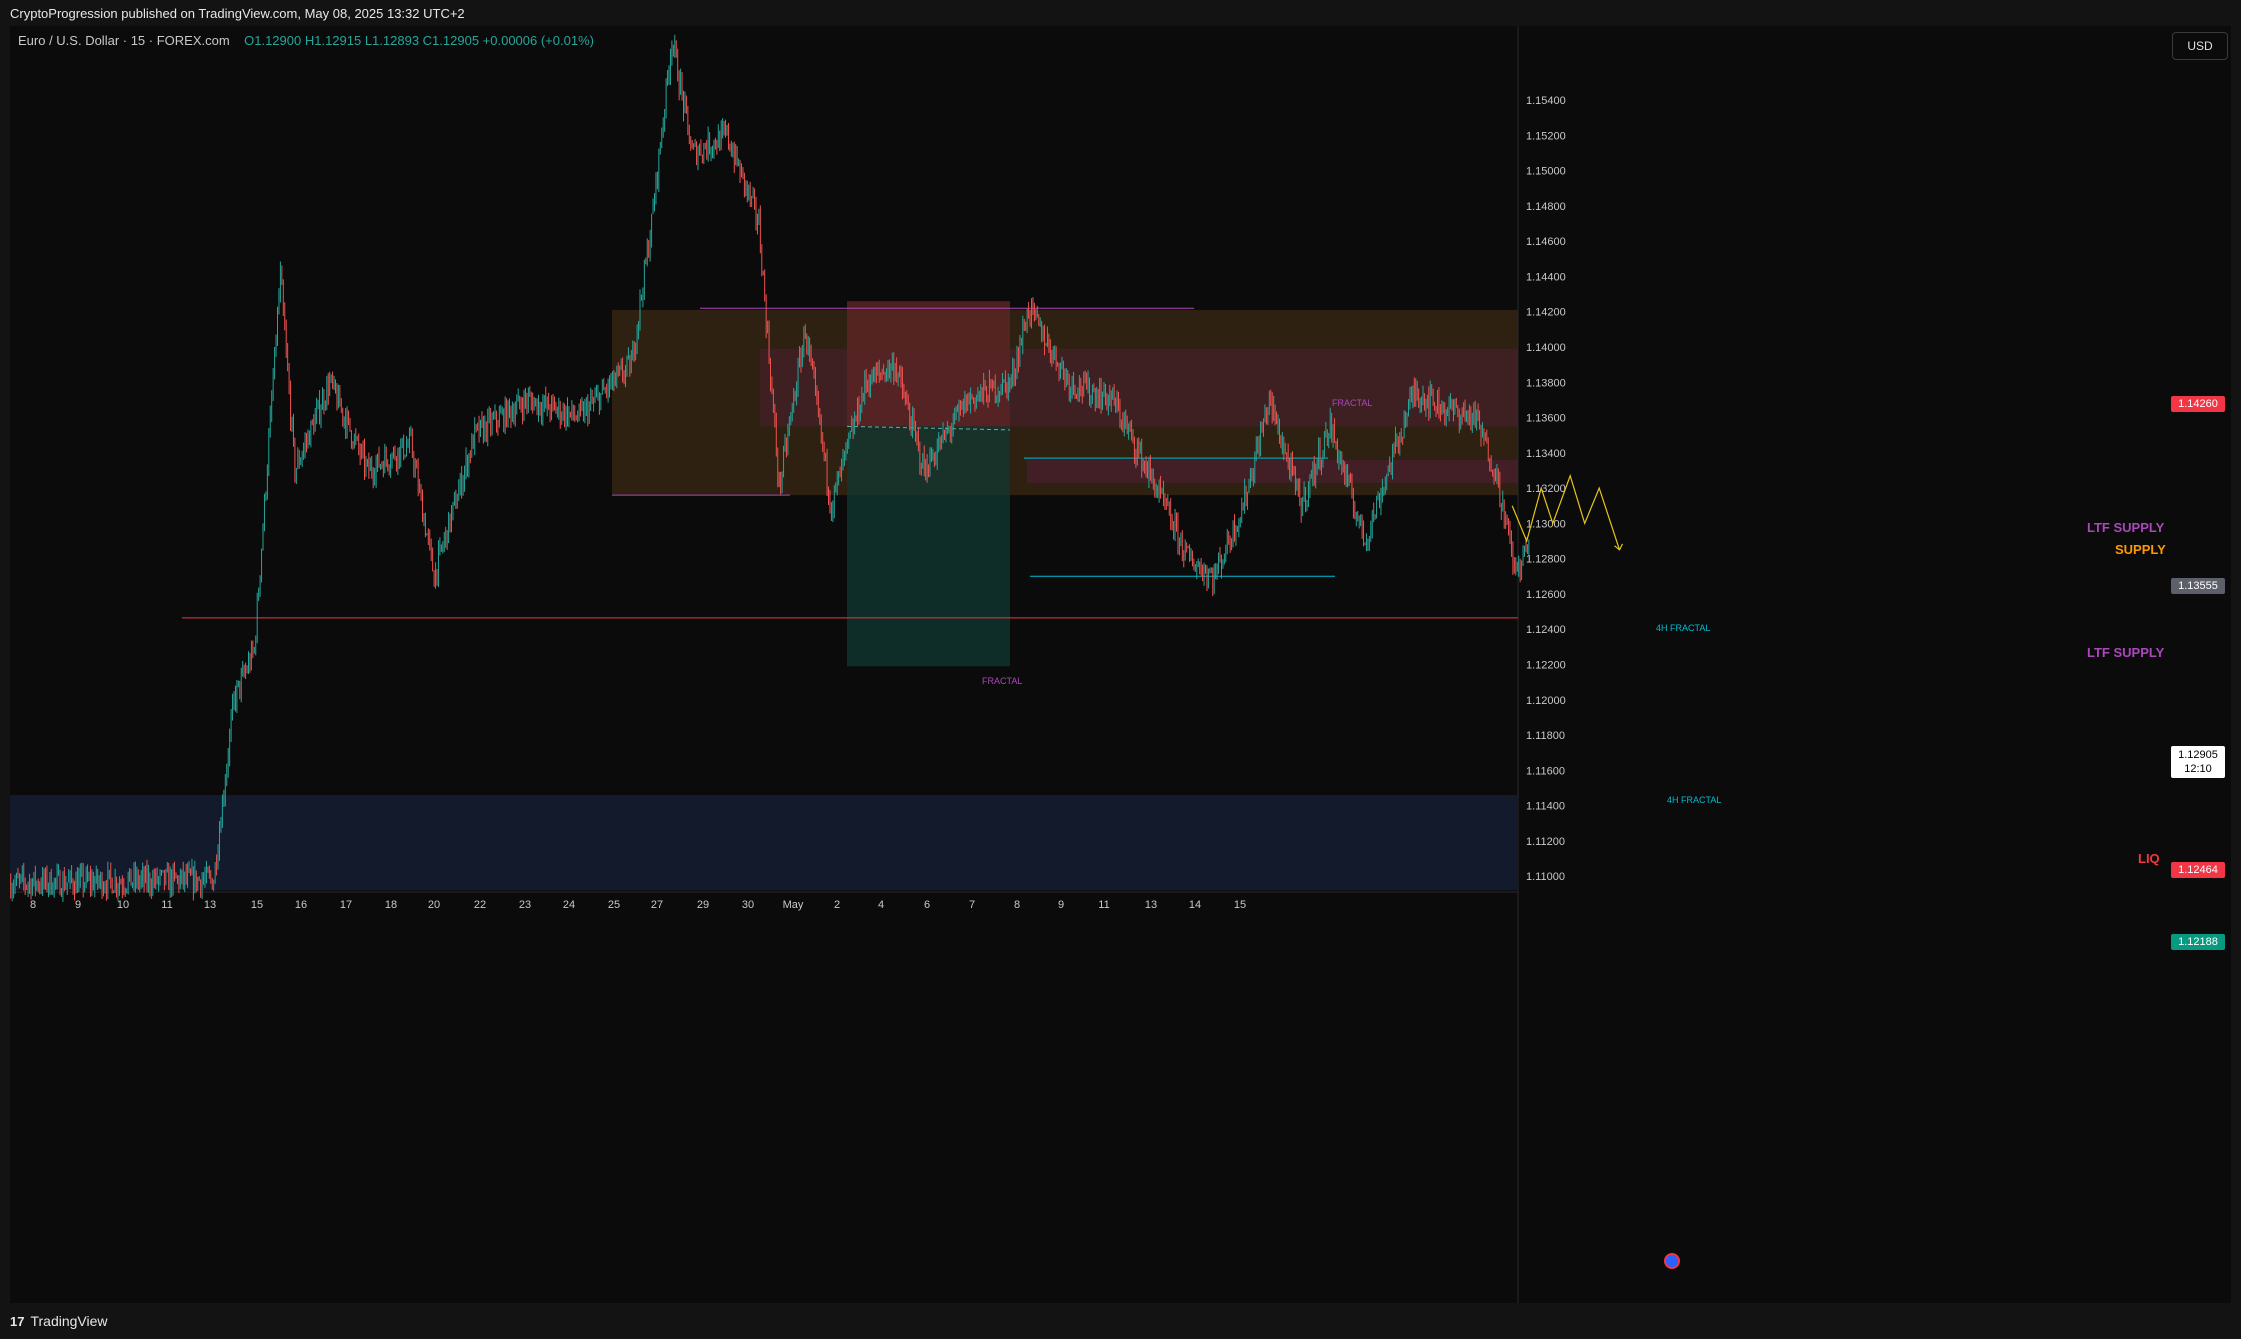  I want to click on price-tag-gray: 1.13555, so click(2198, 586).